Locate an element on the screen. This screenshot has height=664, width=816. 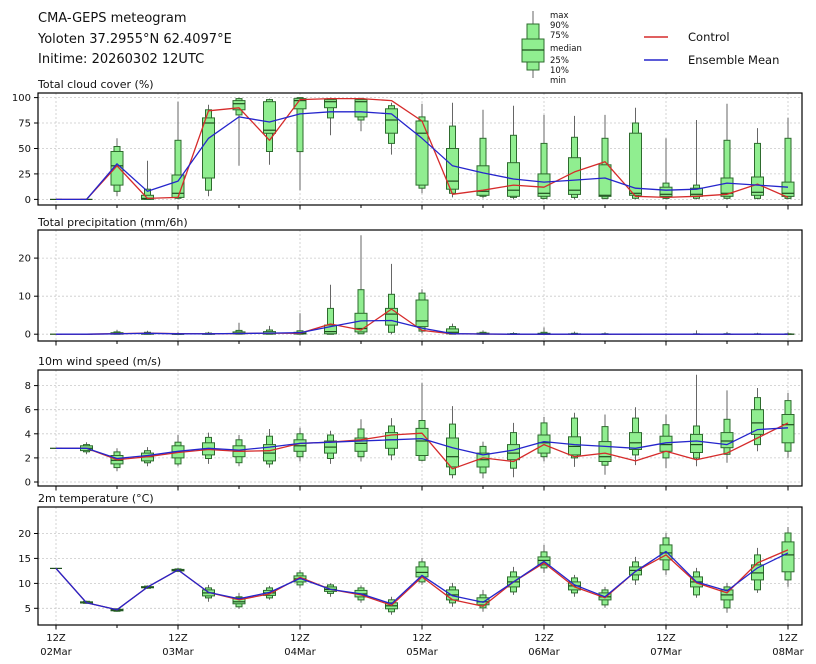
y-tick-label: 2 is located at coordinates (28, 458).